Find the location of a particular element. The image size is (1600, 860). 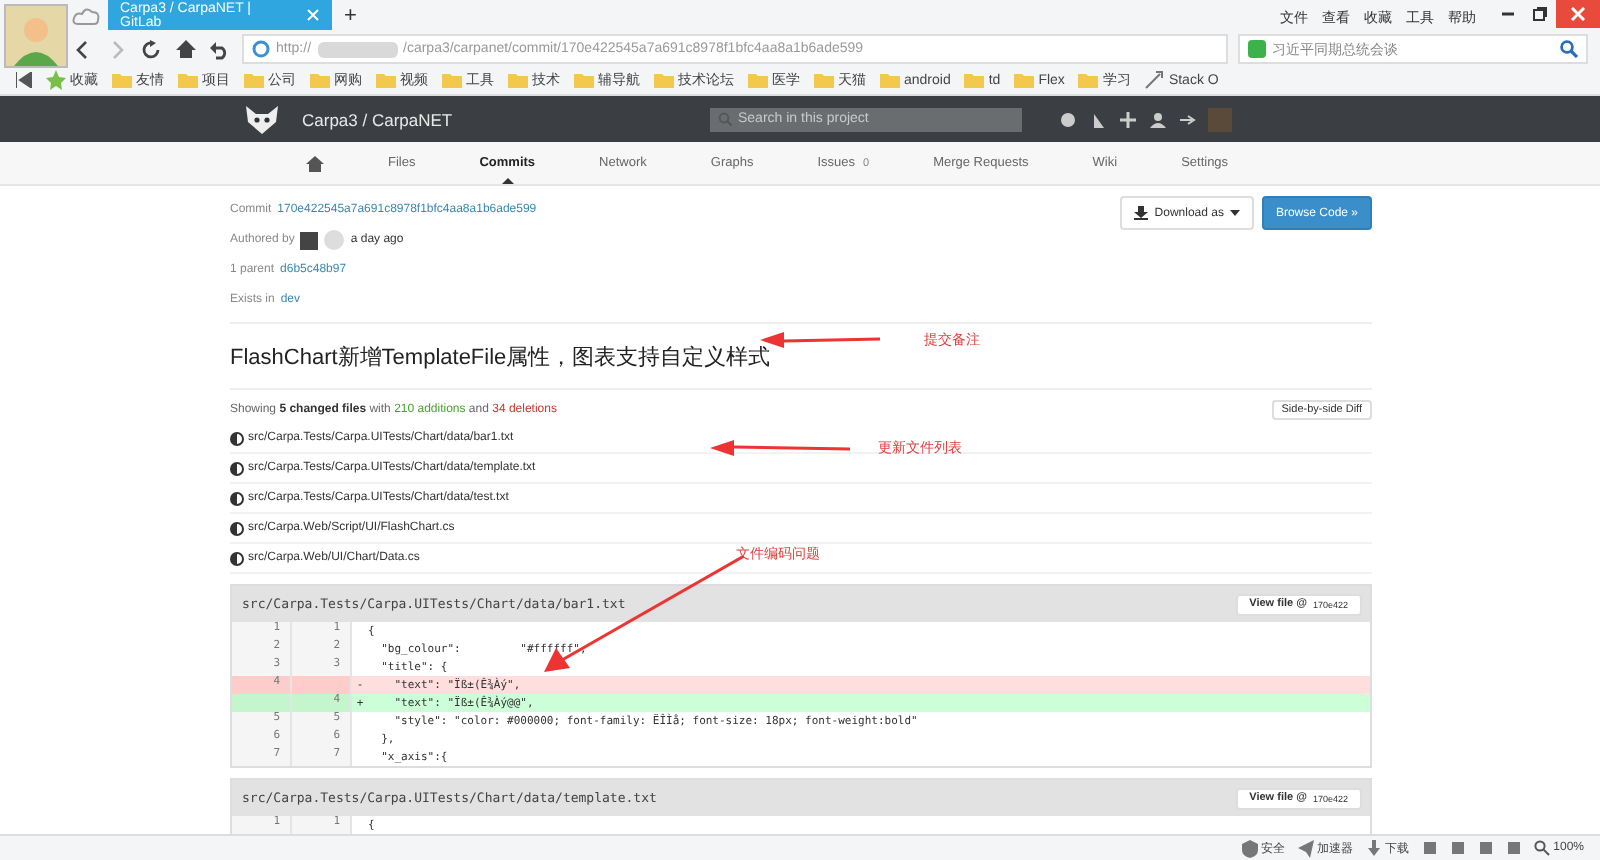

plus-icon is located at coordinates (1128, 119).